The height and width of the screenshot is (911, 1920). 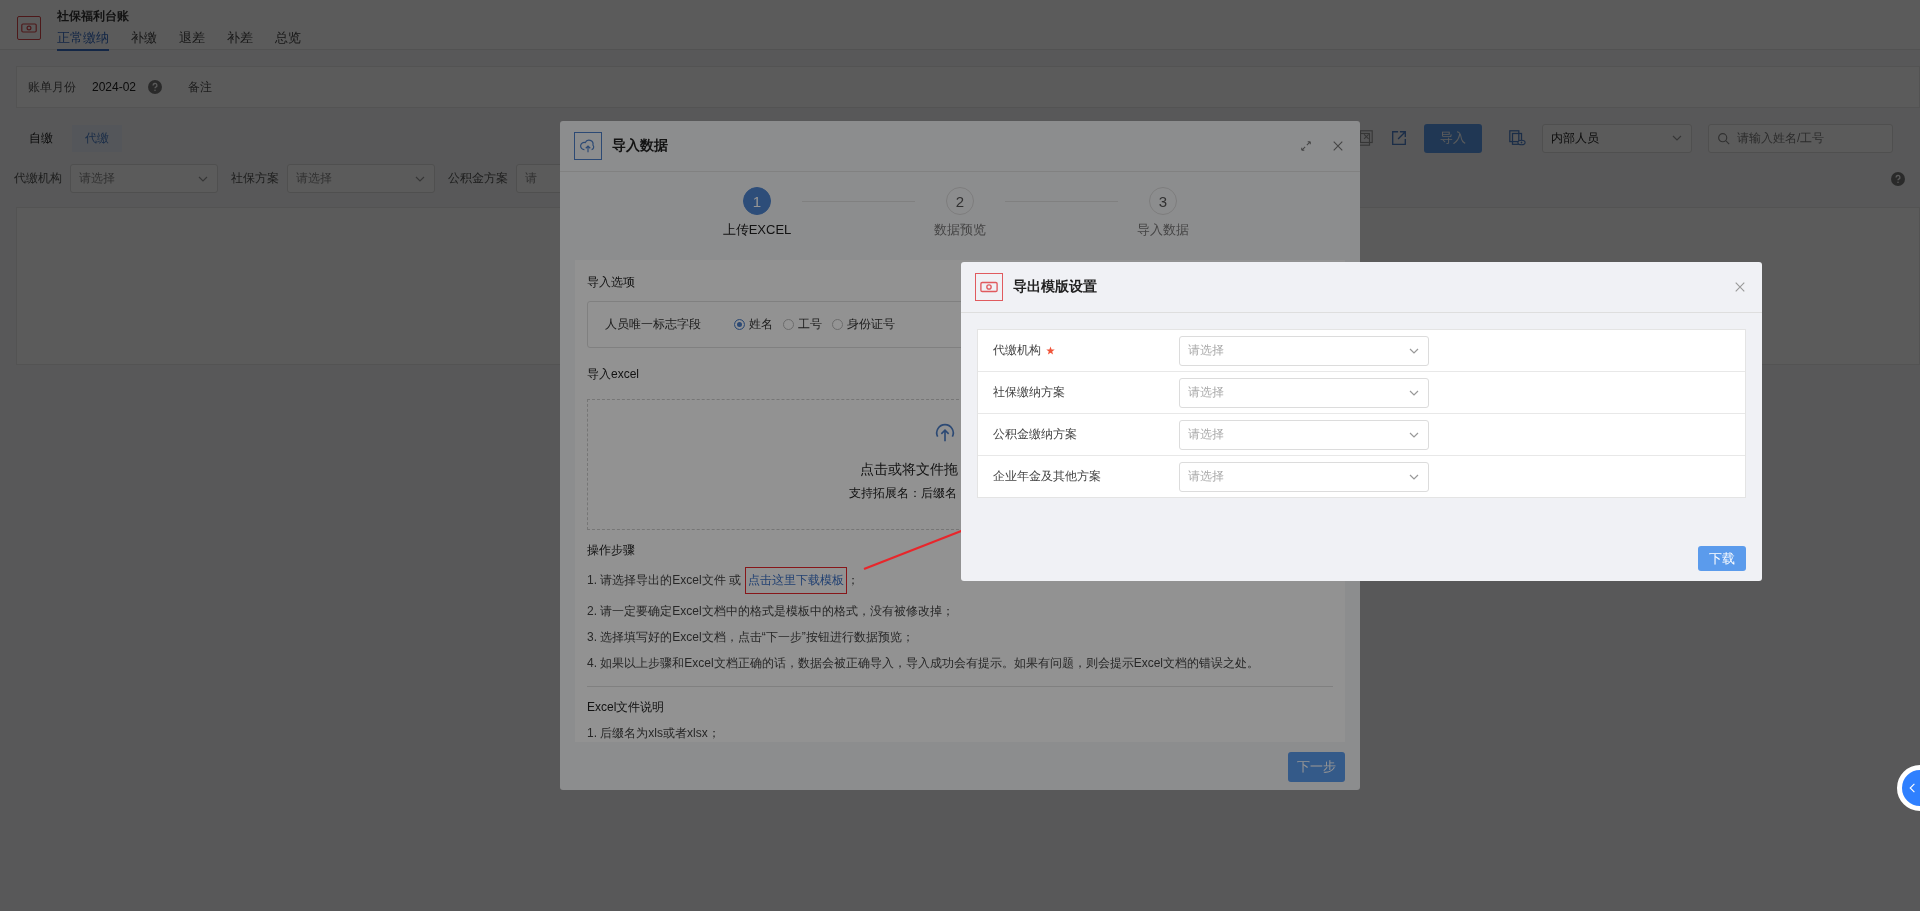 What do you see at coordinates (611, 282) in the screenshot?
I see `section-title: 导入选项` at bounding box center [611, 282].